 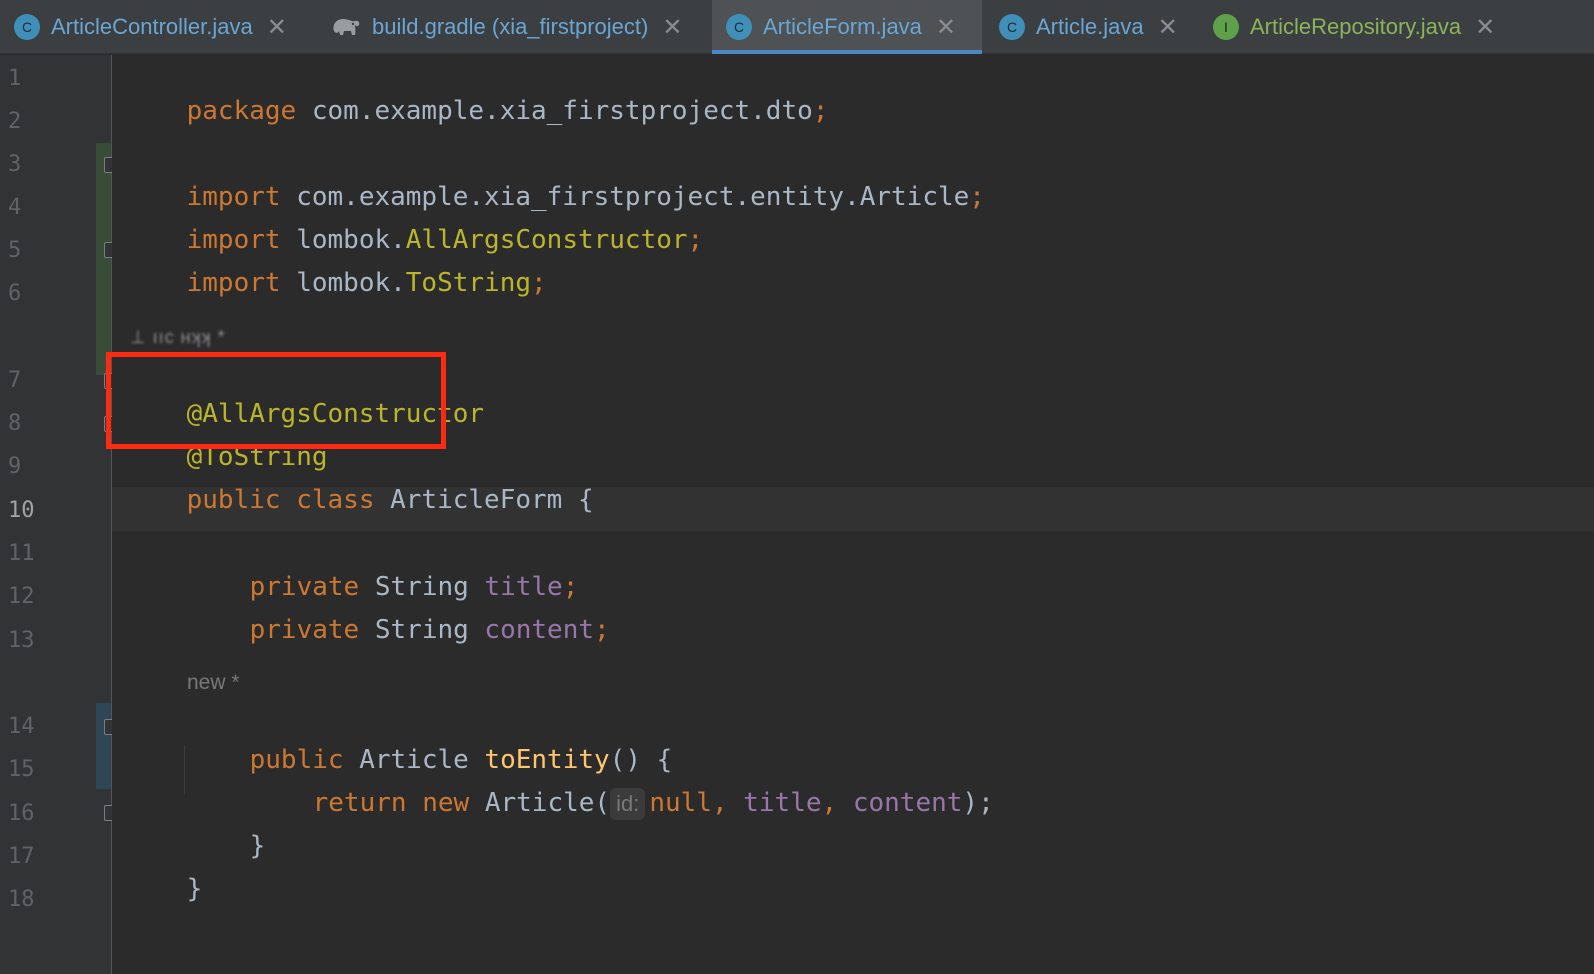 What do you see at coordinates (343, 283) in the screenshot?
I see `import-path: lombok.` at bounding box center [343, 283].